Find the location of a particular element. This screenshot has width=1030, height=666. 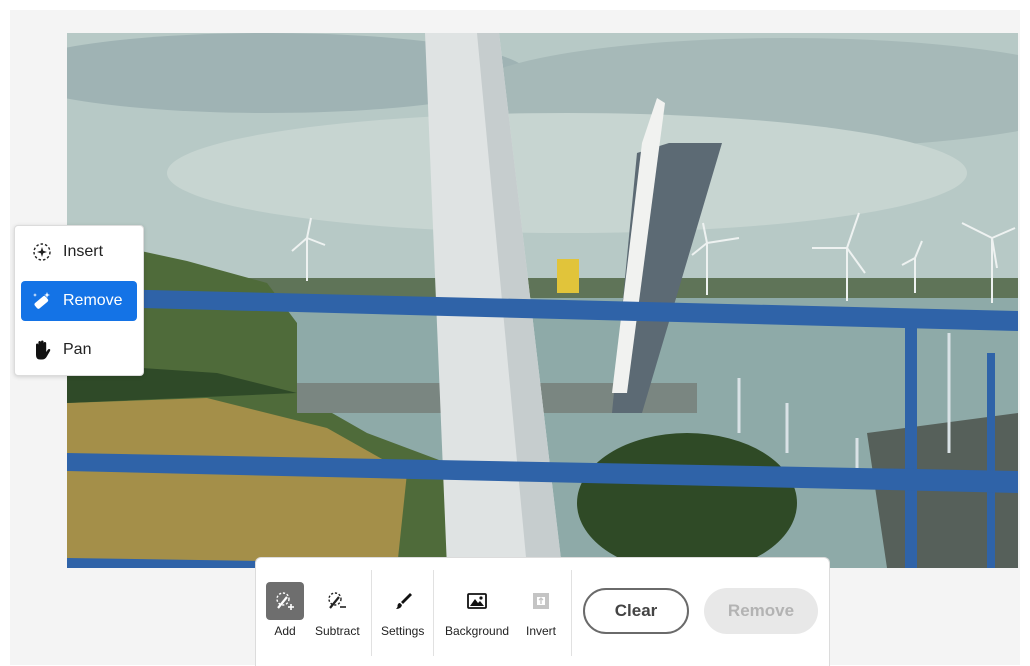

background-tool-label: Background is located at coordinates (477, 631).